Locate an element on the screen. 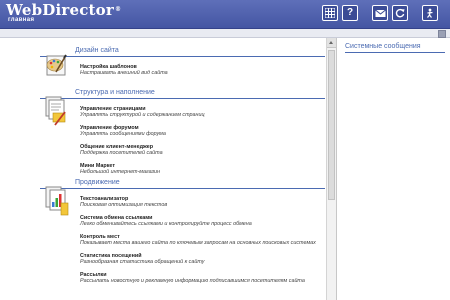 The image size is (450, 300). exit-button is located at coordinates (430, 13).